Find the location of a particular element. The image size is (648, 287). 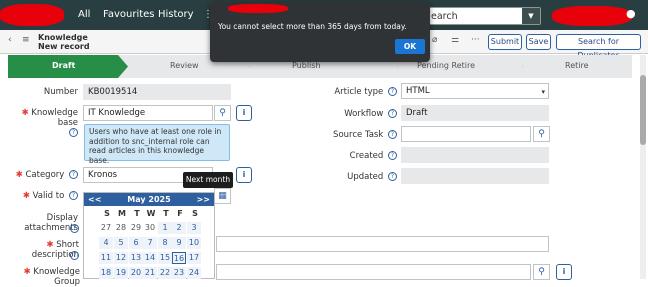

calendar-day: 11 is located at coordinates (106, 258).